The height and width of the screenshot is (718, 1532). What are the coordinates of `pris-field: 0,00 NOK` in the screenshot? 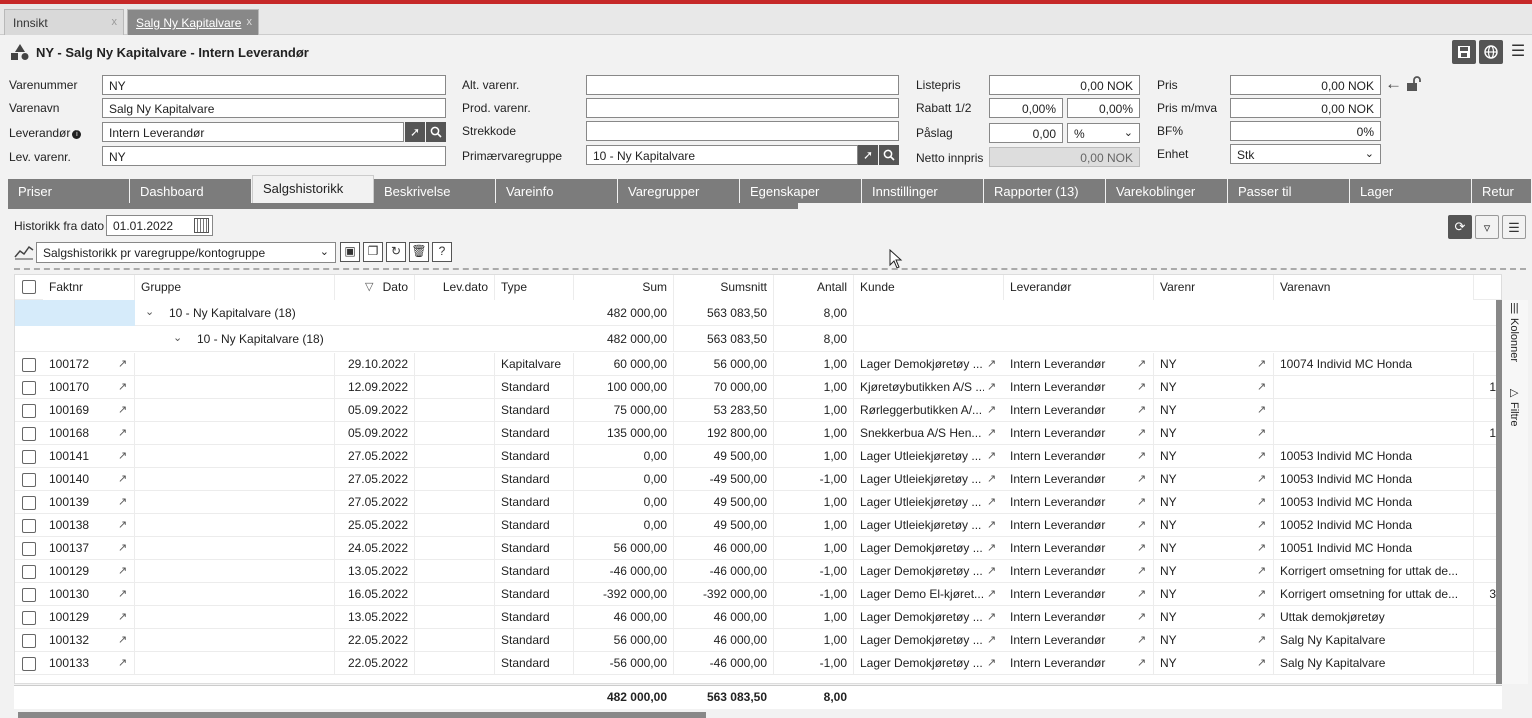 It's located at (1305, 85).